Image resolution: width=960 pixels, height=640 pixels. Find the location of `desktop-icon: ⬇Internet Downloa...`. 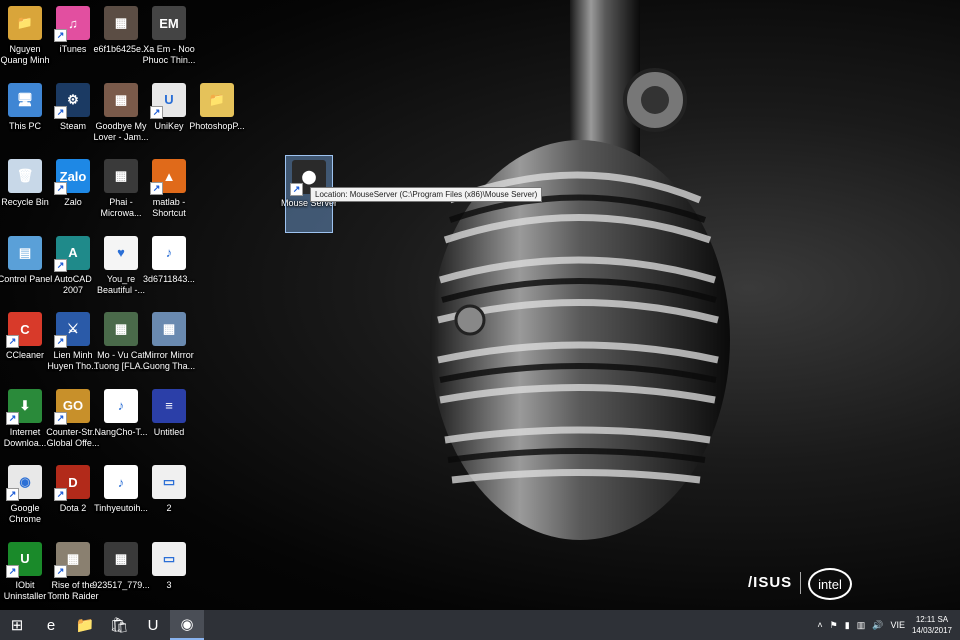

desktop-icon: ⬇Internet Downloa... is located at coordinates (25, 423).